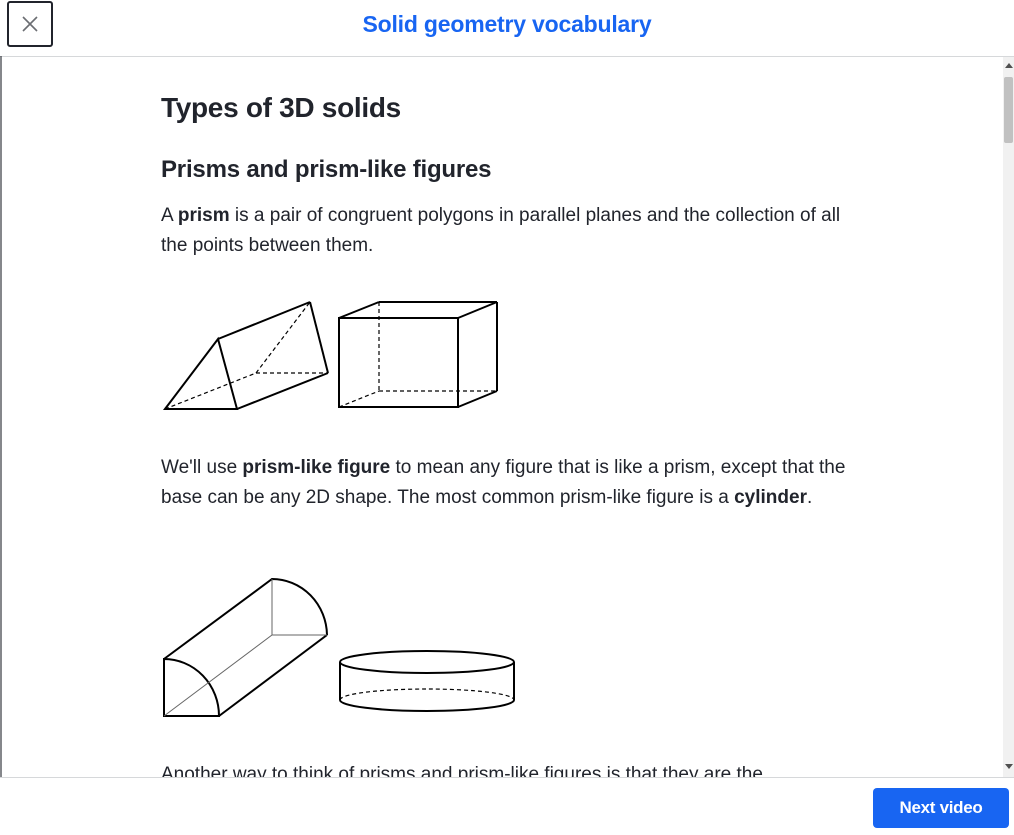 The height and width of the screenshot is (835, 1014). I want to click on text-span: A, so click(169, 215).